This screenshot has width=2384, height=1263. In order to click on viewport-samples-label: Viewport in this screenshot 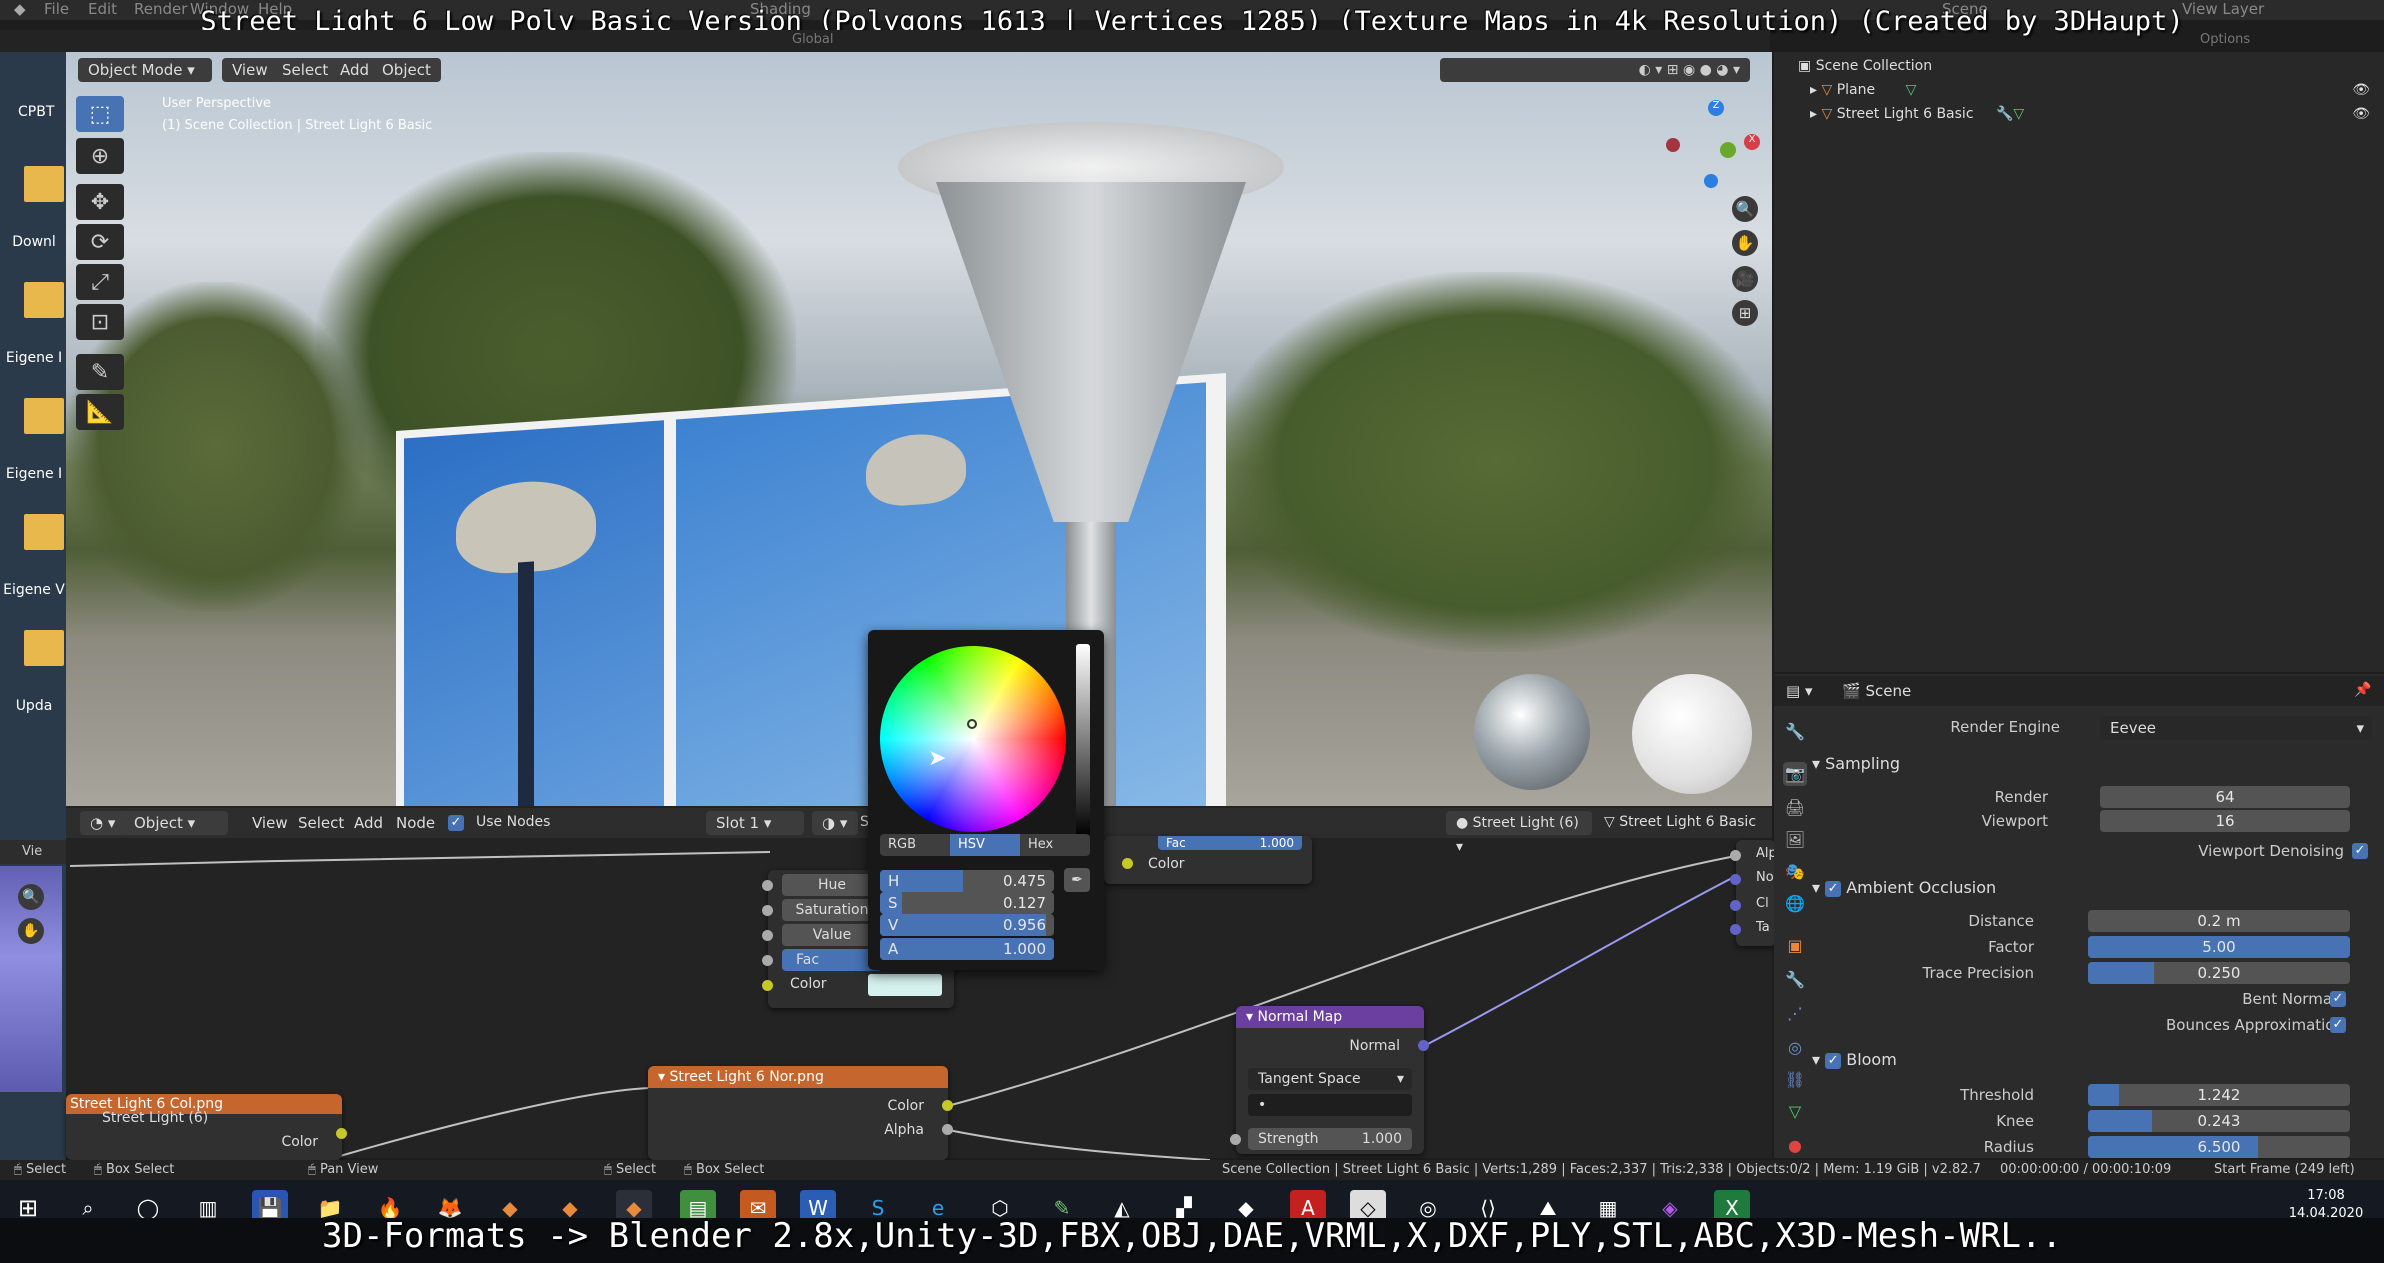, I will do `click(2014, 821)`.